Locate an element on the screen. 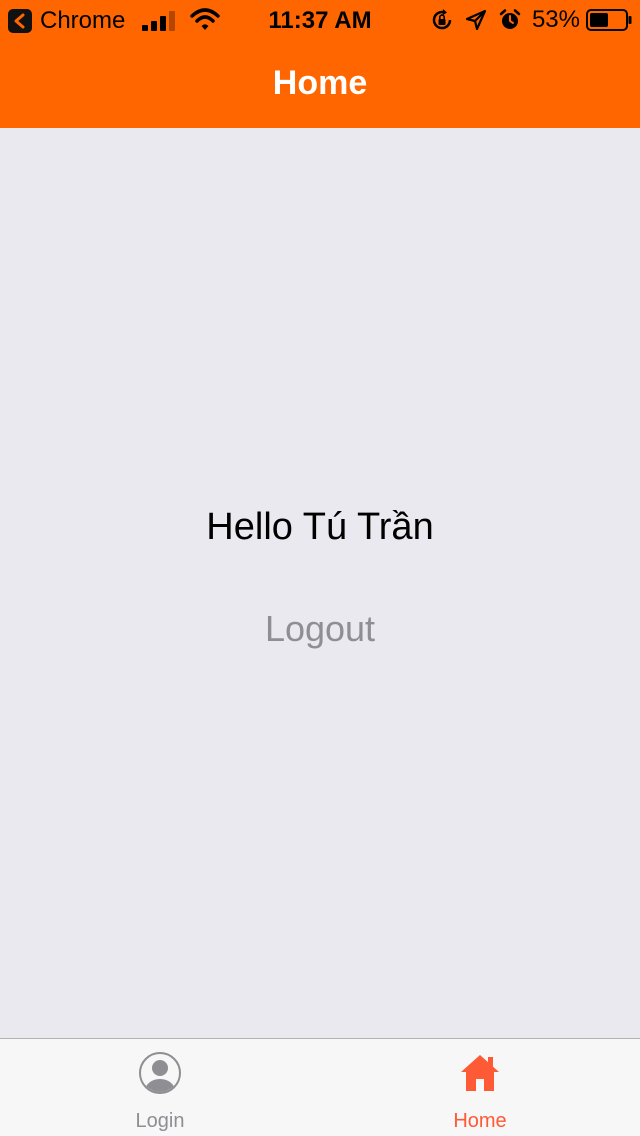 The width and height of the screenshot is (640, 1136). tab-bar: Login Home is located at coordinates (320, 1087).